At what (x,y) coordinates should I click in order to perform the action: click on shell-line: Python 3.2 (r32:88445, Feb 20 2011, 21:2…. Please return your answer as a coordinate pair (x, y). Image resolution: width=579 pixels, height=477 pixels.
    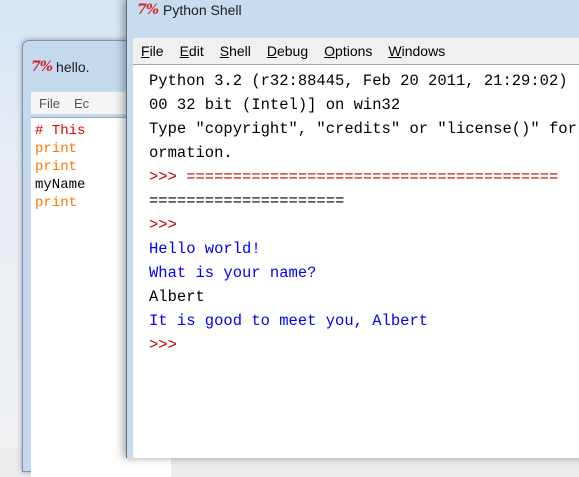
    Looking at the image, I should click on (364, 81).